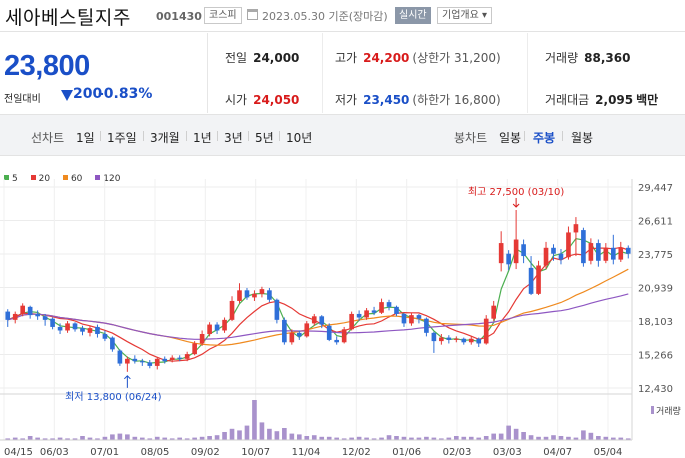 The height and width of the screenshot is (458, 685). Describe the element at coordinates (544, 137) in the screenshot. I see `candle-weekly: 주봉` at that location.